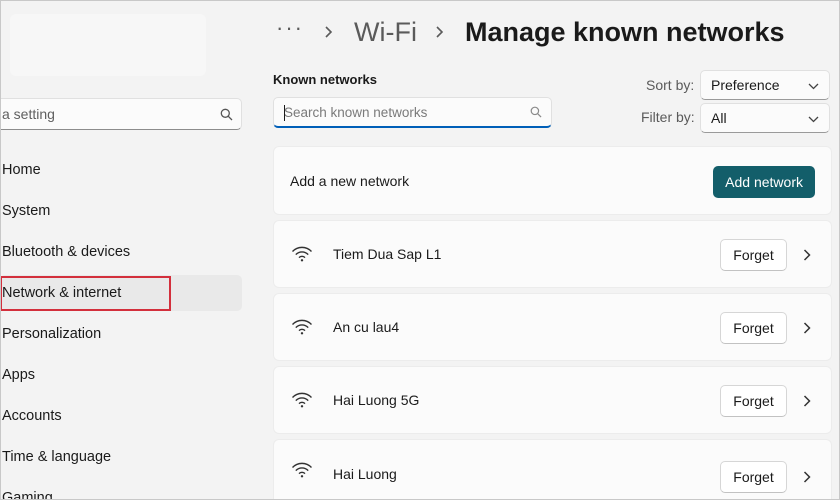 Image resolution: width=840 pixels, height=500 pixels. I want to click on filter-by-dropdown: All, so click(765, 118).